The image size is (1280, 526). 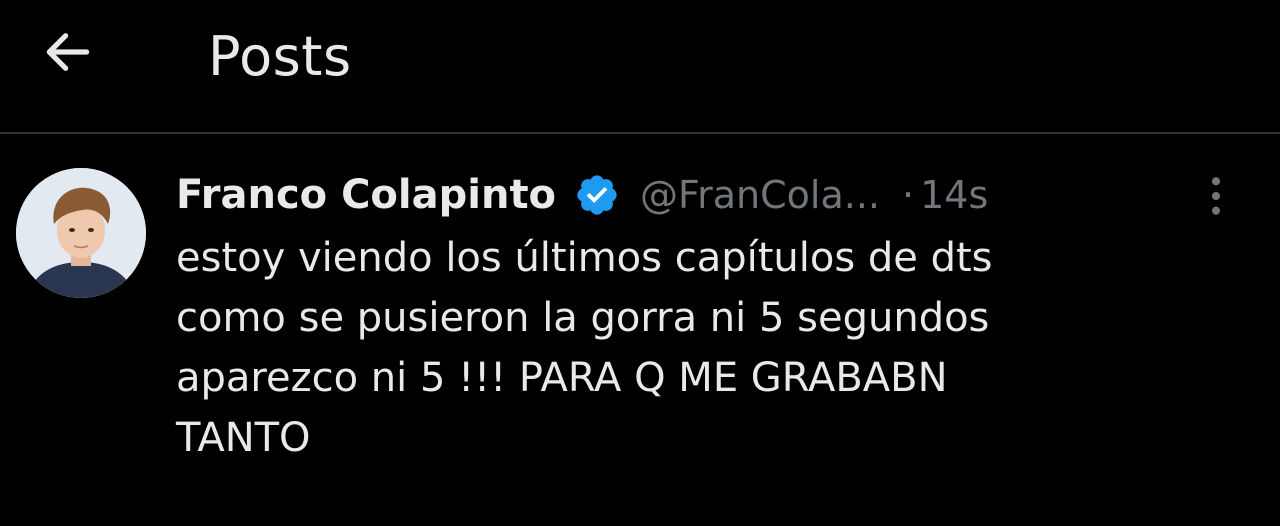 I want to click on more-options-button, so click(x=1216, y=198).